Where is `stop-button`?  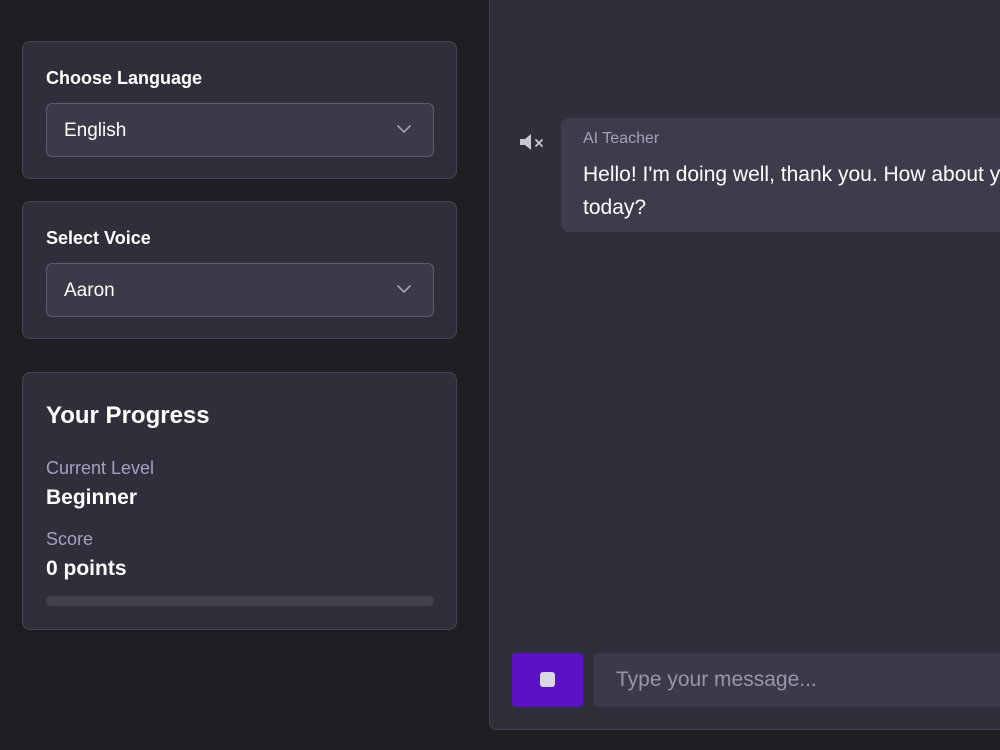 stop-button is located at coordinates (547, 680).